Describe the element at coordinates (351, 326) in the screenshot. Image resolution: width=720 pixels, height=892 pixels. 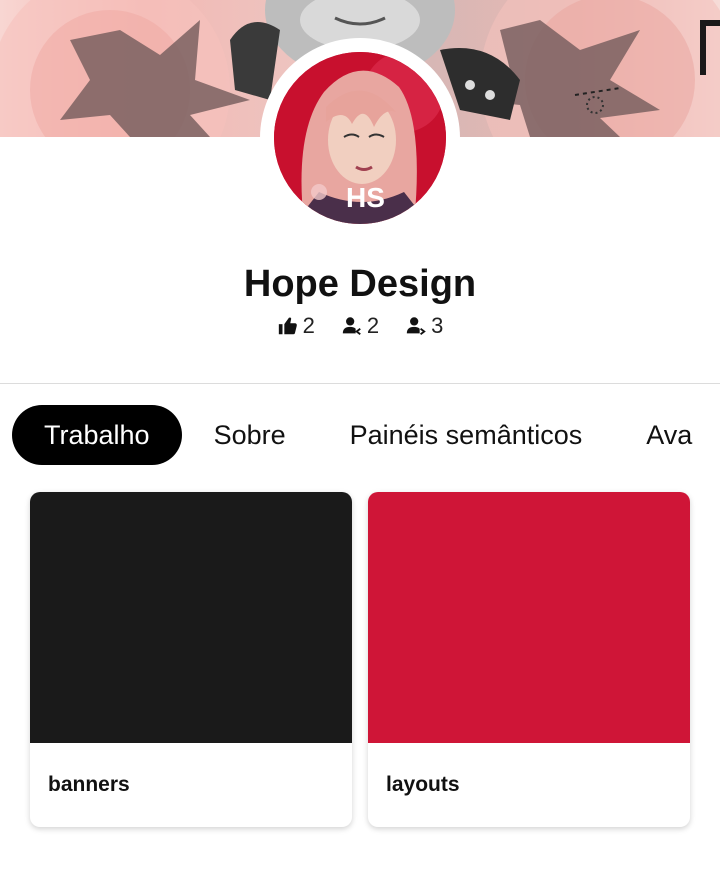
I see `follower-icon` at that location.